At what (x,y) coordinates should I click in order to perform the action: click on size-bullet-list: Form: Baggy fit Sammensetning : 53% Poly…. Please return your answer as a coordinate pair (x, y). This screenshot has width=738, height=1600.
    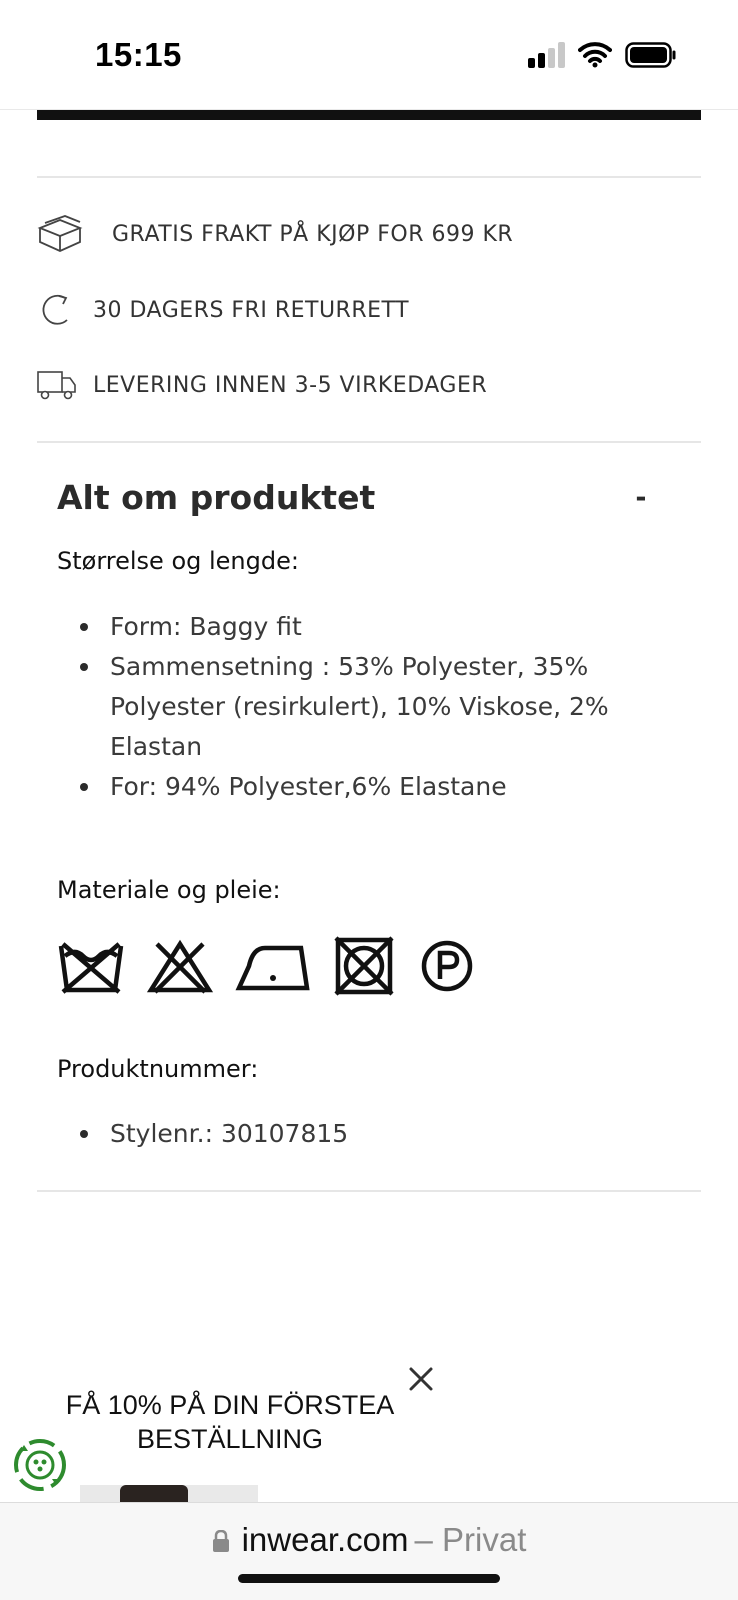
    Looking at the image, I should click on (357, 707).